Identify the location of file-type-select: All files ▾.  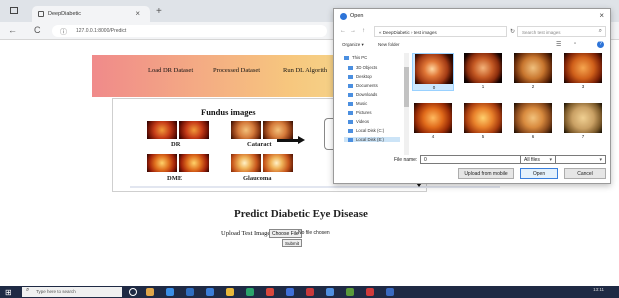
(563, 159).